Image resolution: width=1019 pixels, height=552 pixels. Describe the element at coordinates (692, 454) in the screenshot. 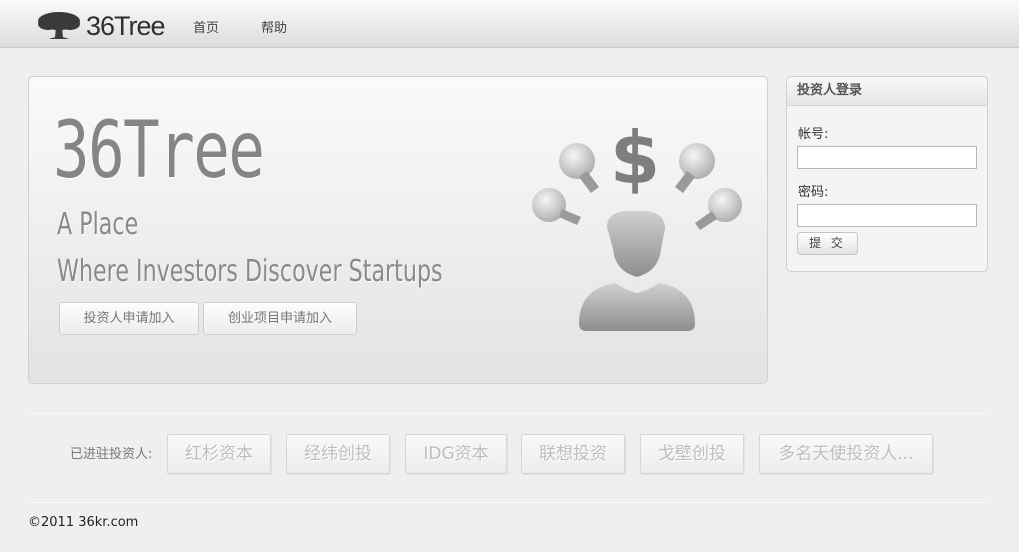

I see `investor-tag-gobi: 戈壁创投` at that location.